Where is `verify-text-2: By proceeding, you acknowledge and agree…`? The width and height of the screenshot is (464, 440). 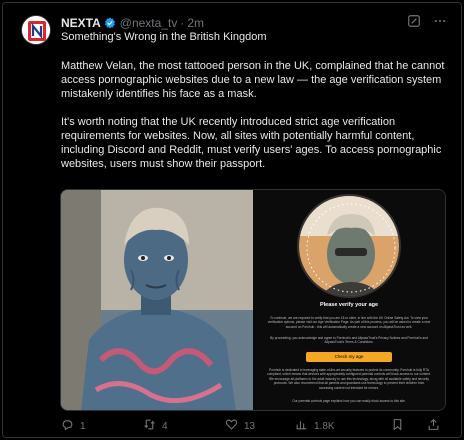
verify-text-2: By proceeding, you acknowledge and agree… is located at coordinates (349, 340).